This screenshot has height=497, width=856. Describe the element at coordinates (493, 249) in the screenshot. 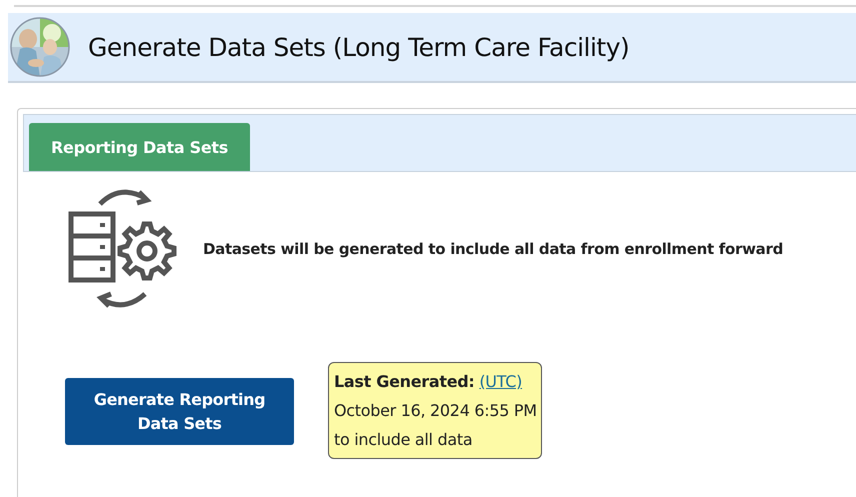

I see `info-message: Datasets will be generated to include all data from enrollment forward` at that location.